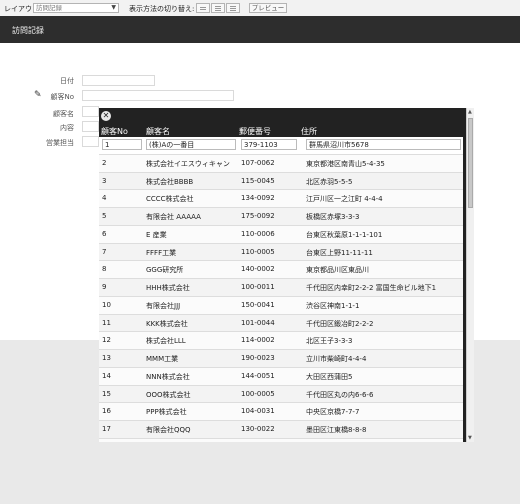 The height and width of the screenshot is (504, 520). Describe the element at coordinates (281, 412) in the screenshot. I see `table-row: 16 PPP株式会社 104-0031 中央区京橋7-7-7` at that location.